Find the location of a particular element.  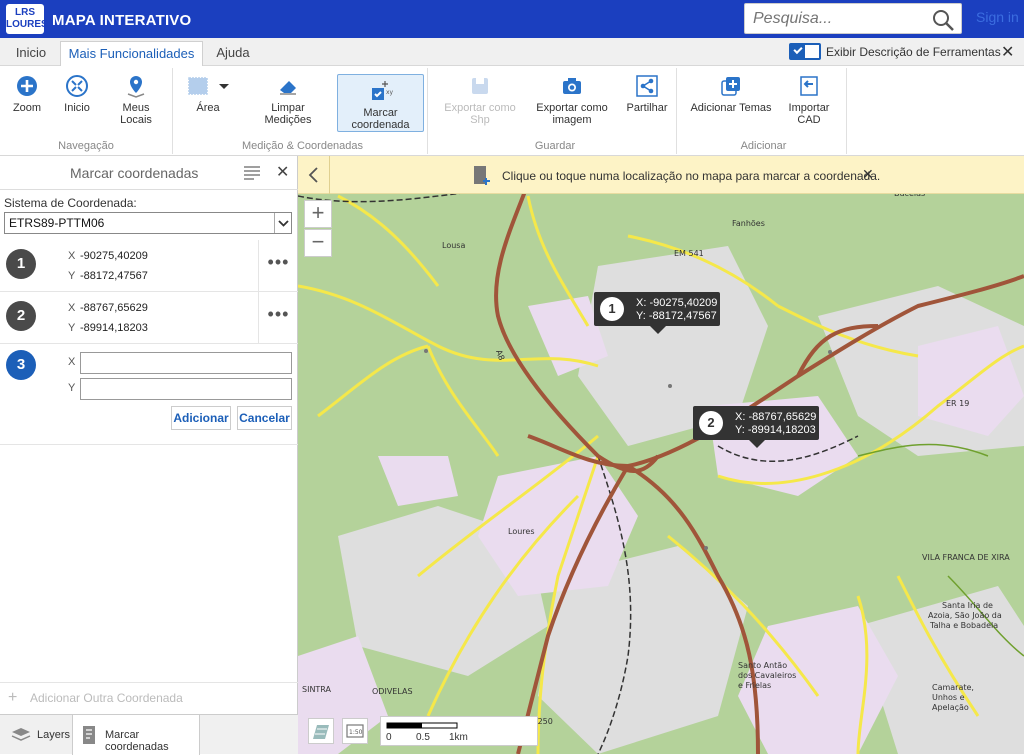

coordinate-number-badge: 2 is located at coordinates (21, 316).